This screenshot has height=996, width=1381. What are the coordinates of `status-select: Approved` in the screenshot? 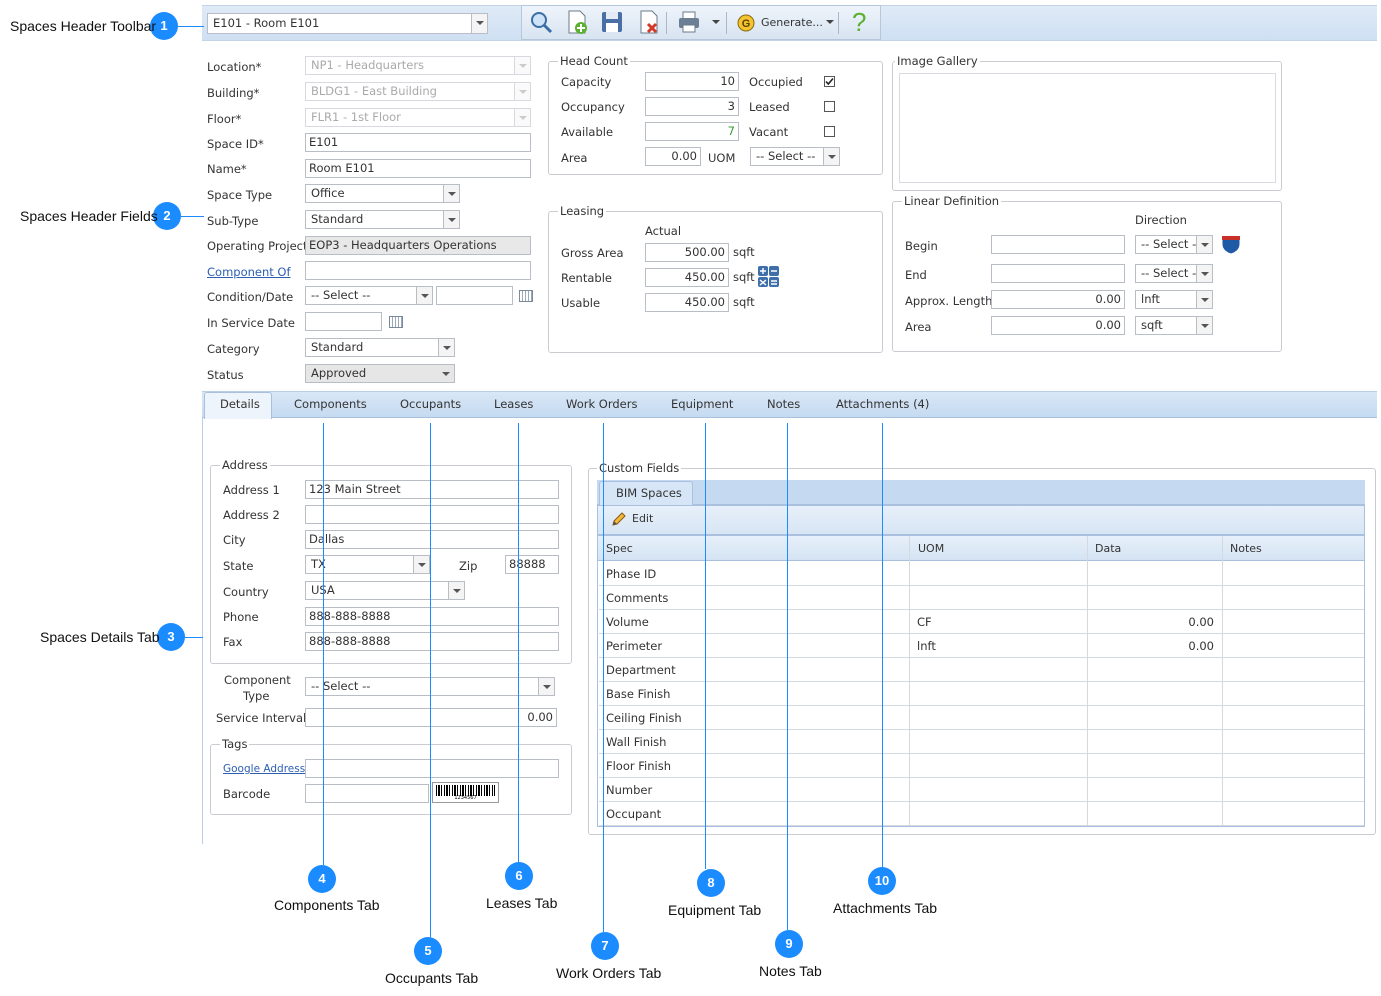 It's located at (380, 373).